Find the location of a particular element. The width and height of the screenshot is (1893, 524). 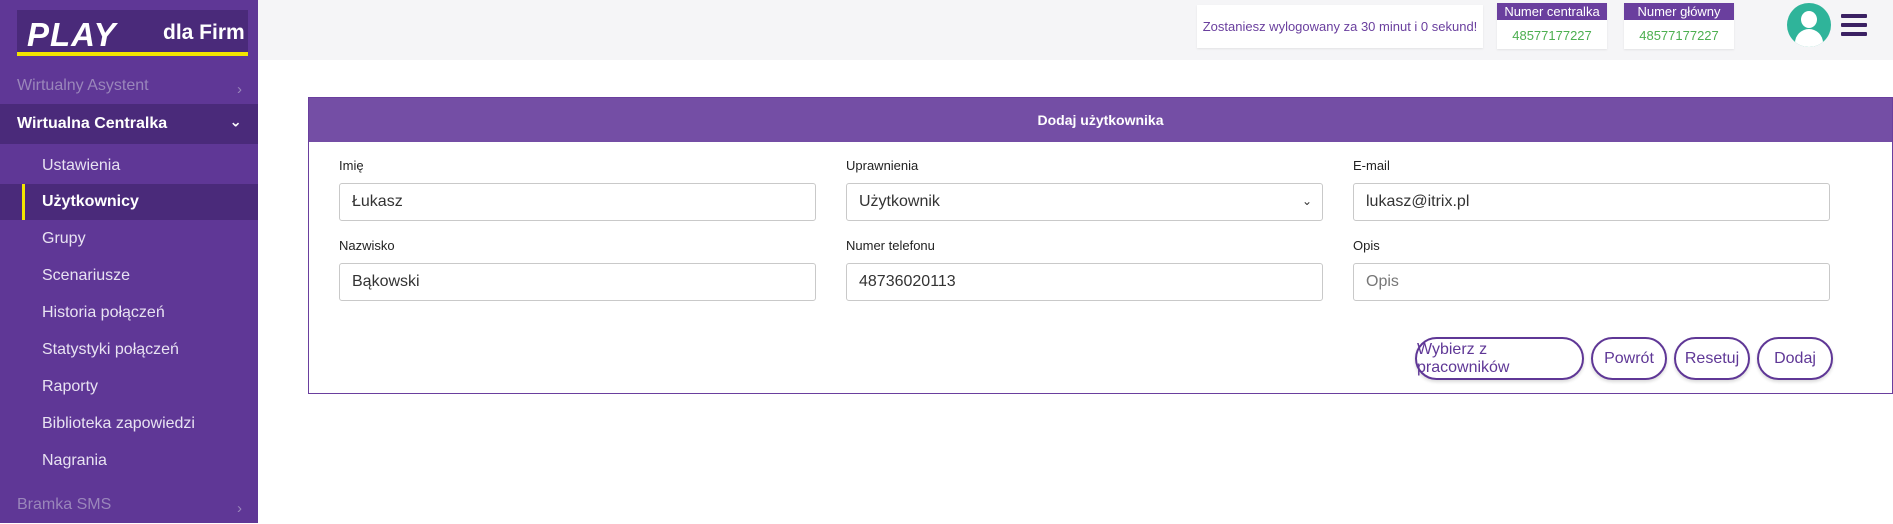

logo-play-text: PLAY is located at coordinates (72, 34).